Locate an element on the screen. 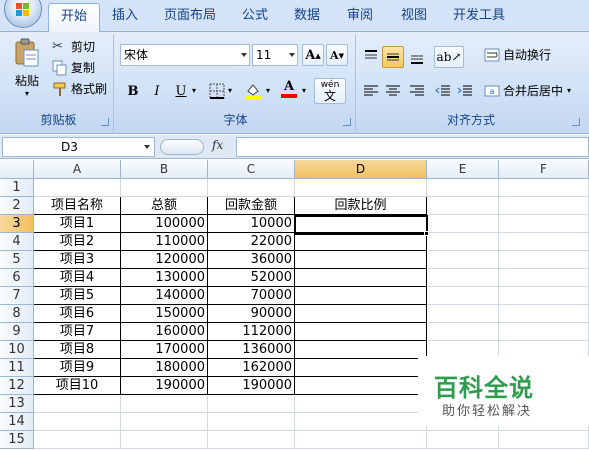 The height and width of the screenshot is (450, 589). cell-e1 is located at coordinates (463, 188).